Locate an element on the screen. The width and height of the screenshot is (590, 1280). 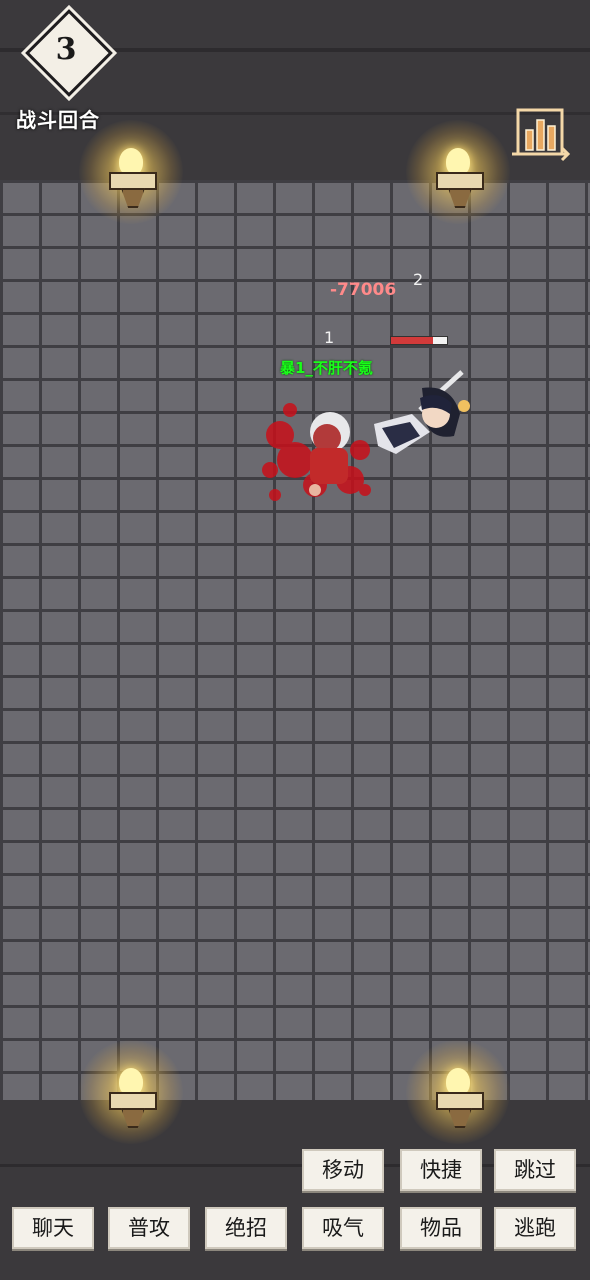
skip-button: 跳过 is located at coordinates (535, 1170).